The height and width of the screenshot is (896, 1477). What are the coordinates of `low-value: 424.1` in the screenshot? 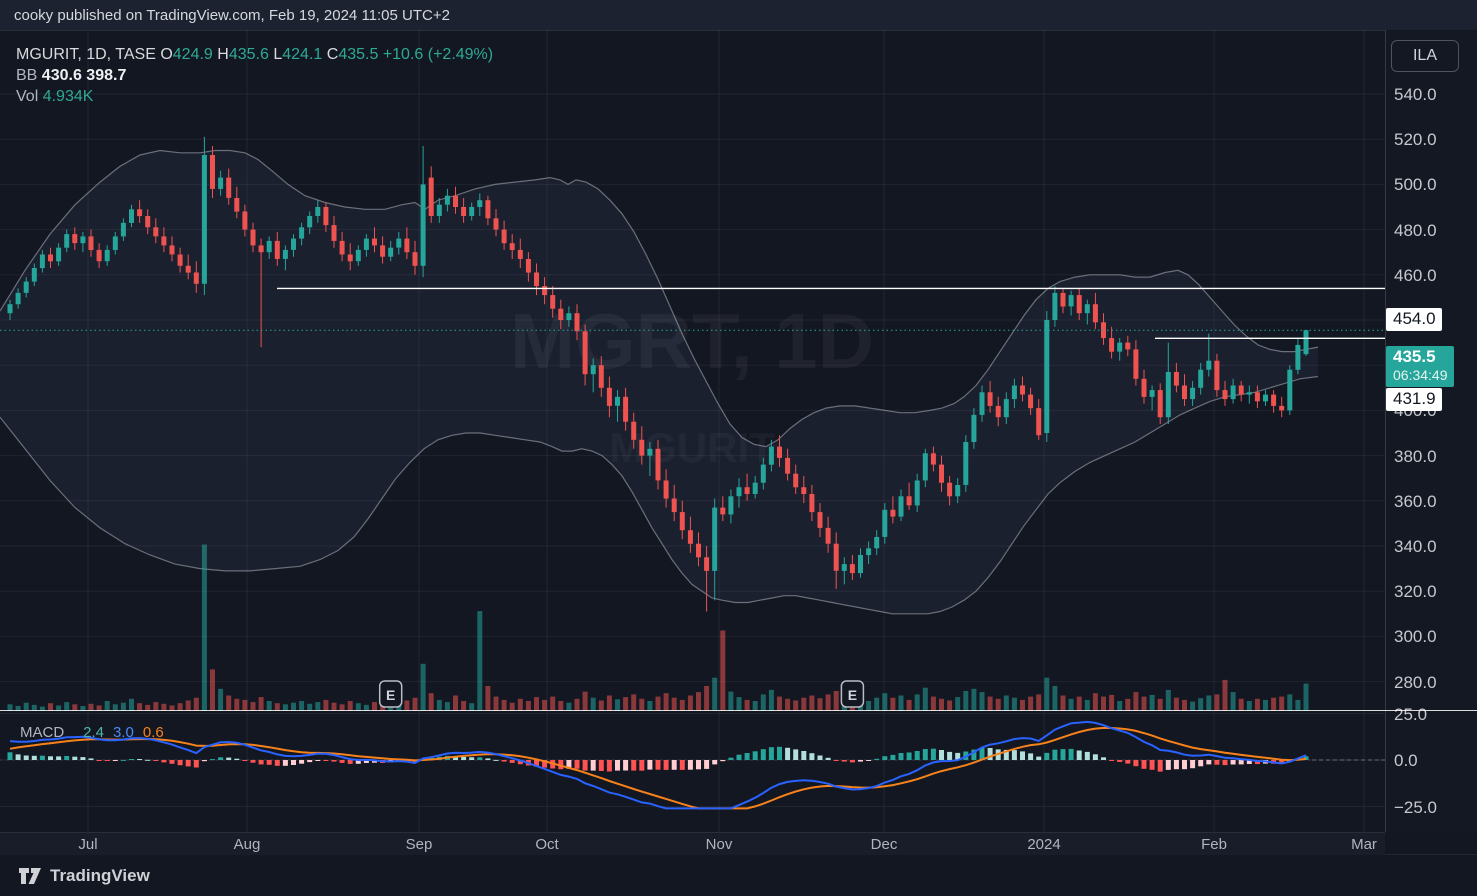 It's located at (302, 54).